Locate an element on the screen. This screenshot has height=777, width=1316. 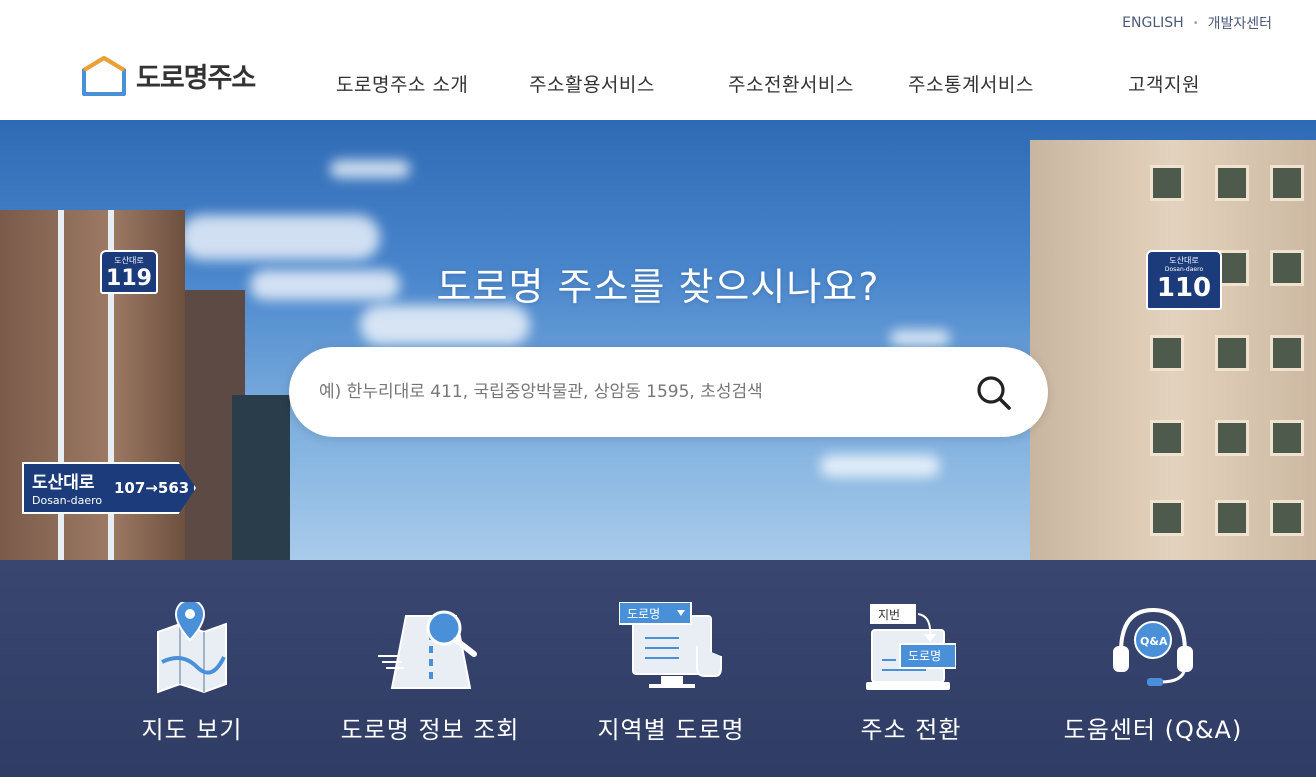
quick-menu-road-info: 도로명 정보 조회 is located at coordinates (430, 668).